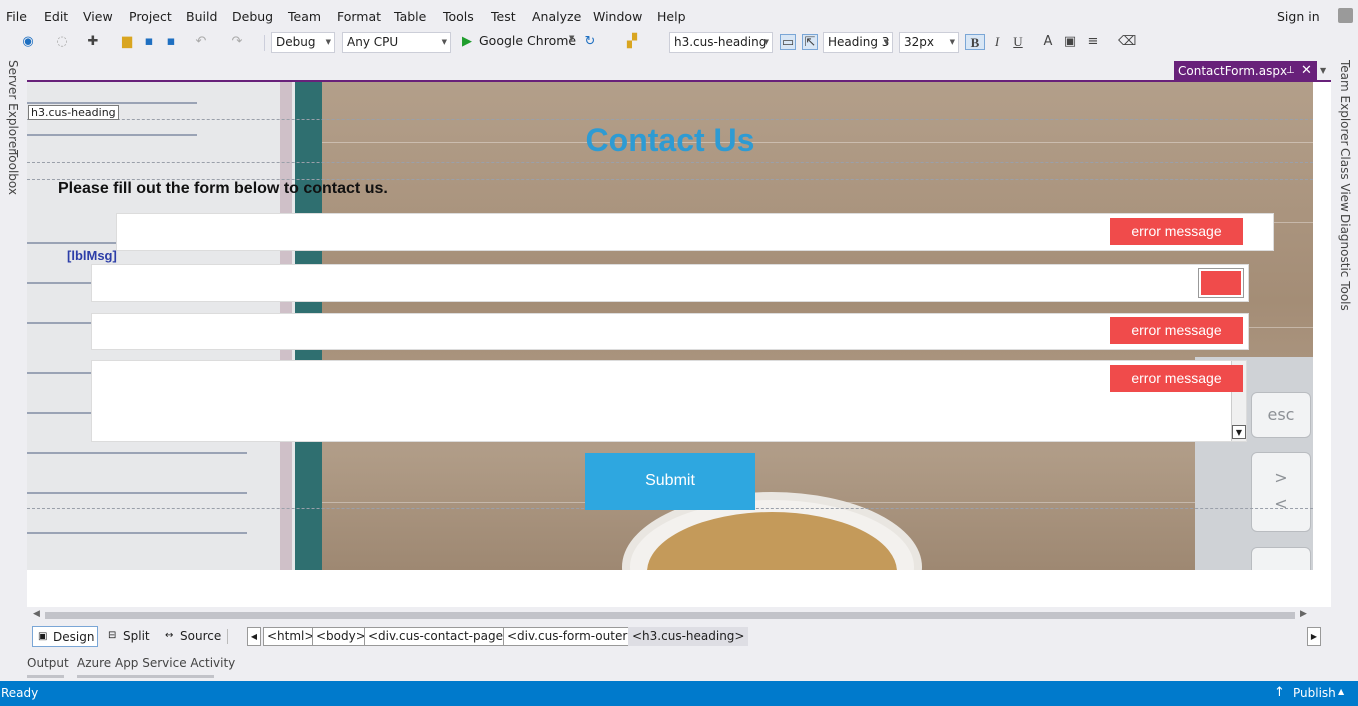  Describe the element at coordinates (359, 16) in the screenshot. I see `menu-format: Format` at that location.